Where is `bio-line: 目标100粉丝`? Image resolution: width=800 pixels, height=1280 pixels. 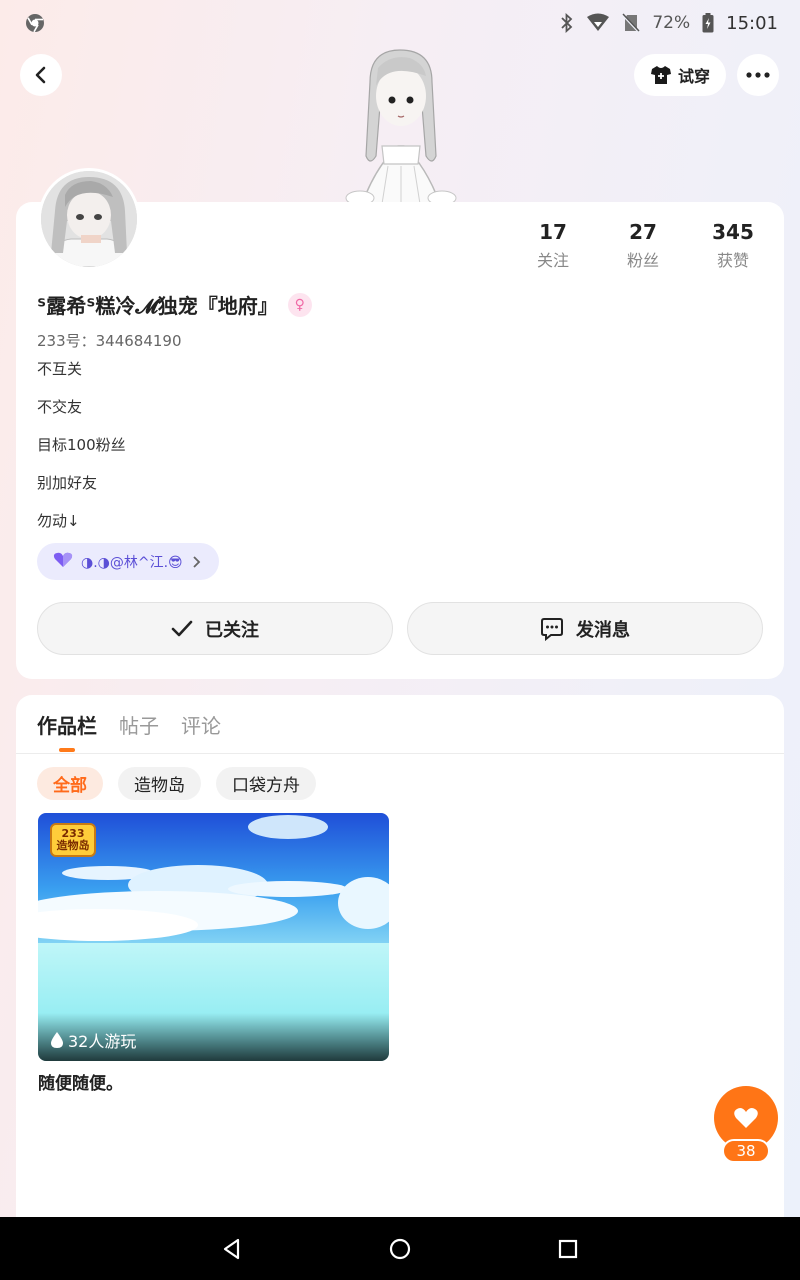
bio-line: 目标100粉丝 is located at coordinates (81, 445).